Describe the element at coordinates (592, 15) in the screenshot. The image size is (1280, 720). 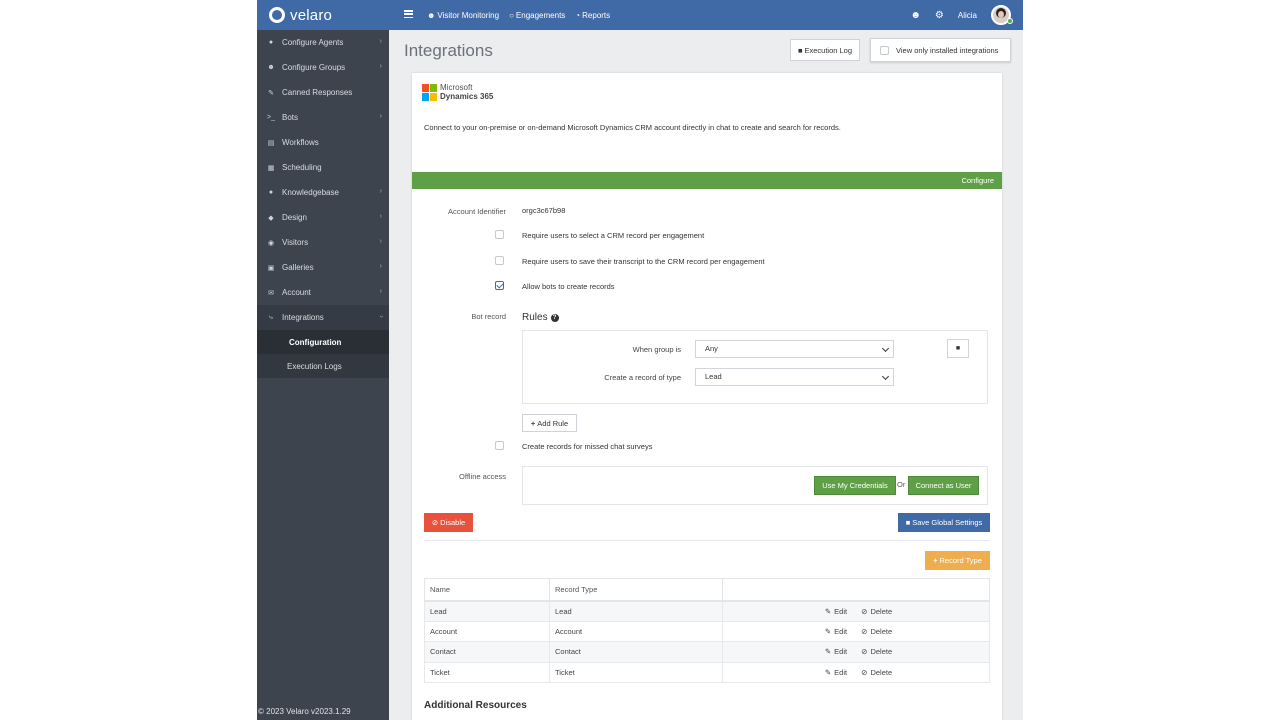
I see `nav-reports: ◔ Reports` at that location.